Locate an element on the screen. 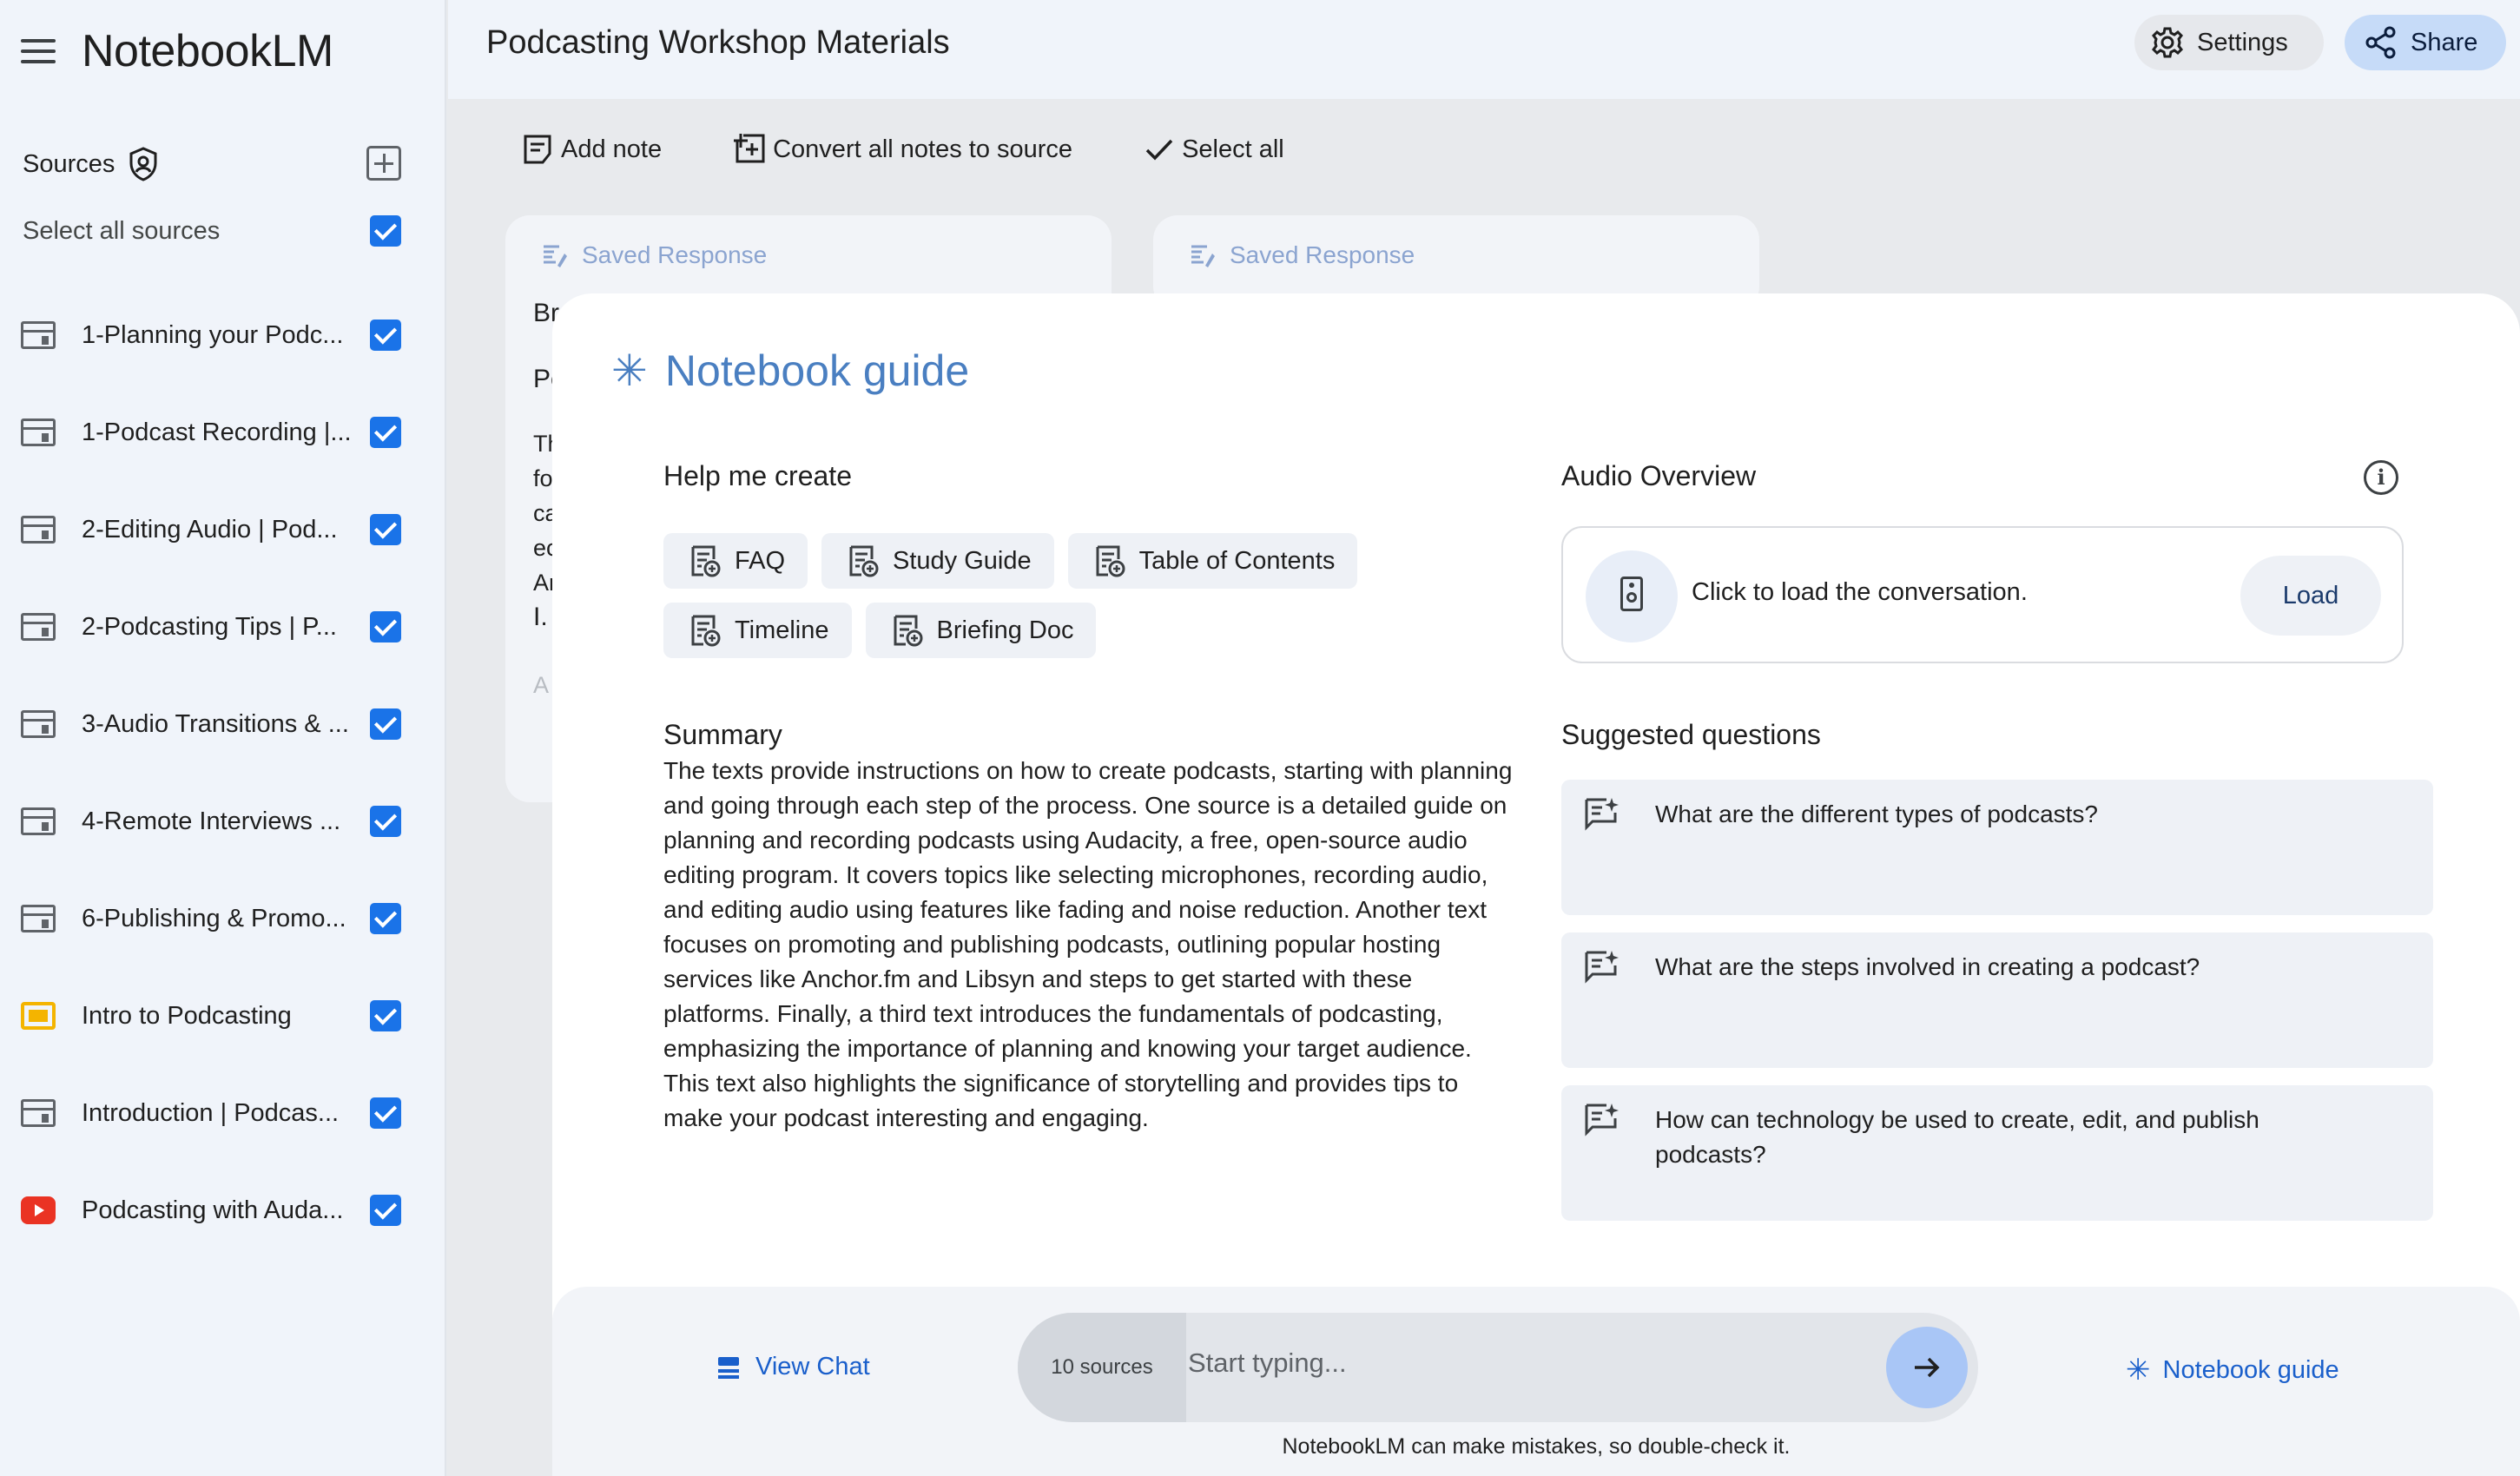  notebook-guide-button: ✳ Notebook guide is located at coordinates (2232, 1370).